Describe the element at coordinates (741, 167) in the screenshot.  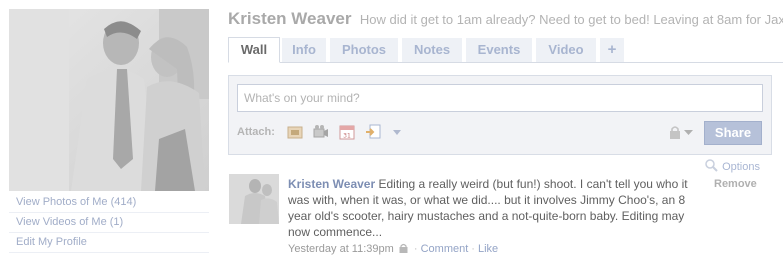
I see `options-label: Options` at that location.